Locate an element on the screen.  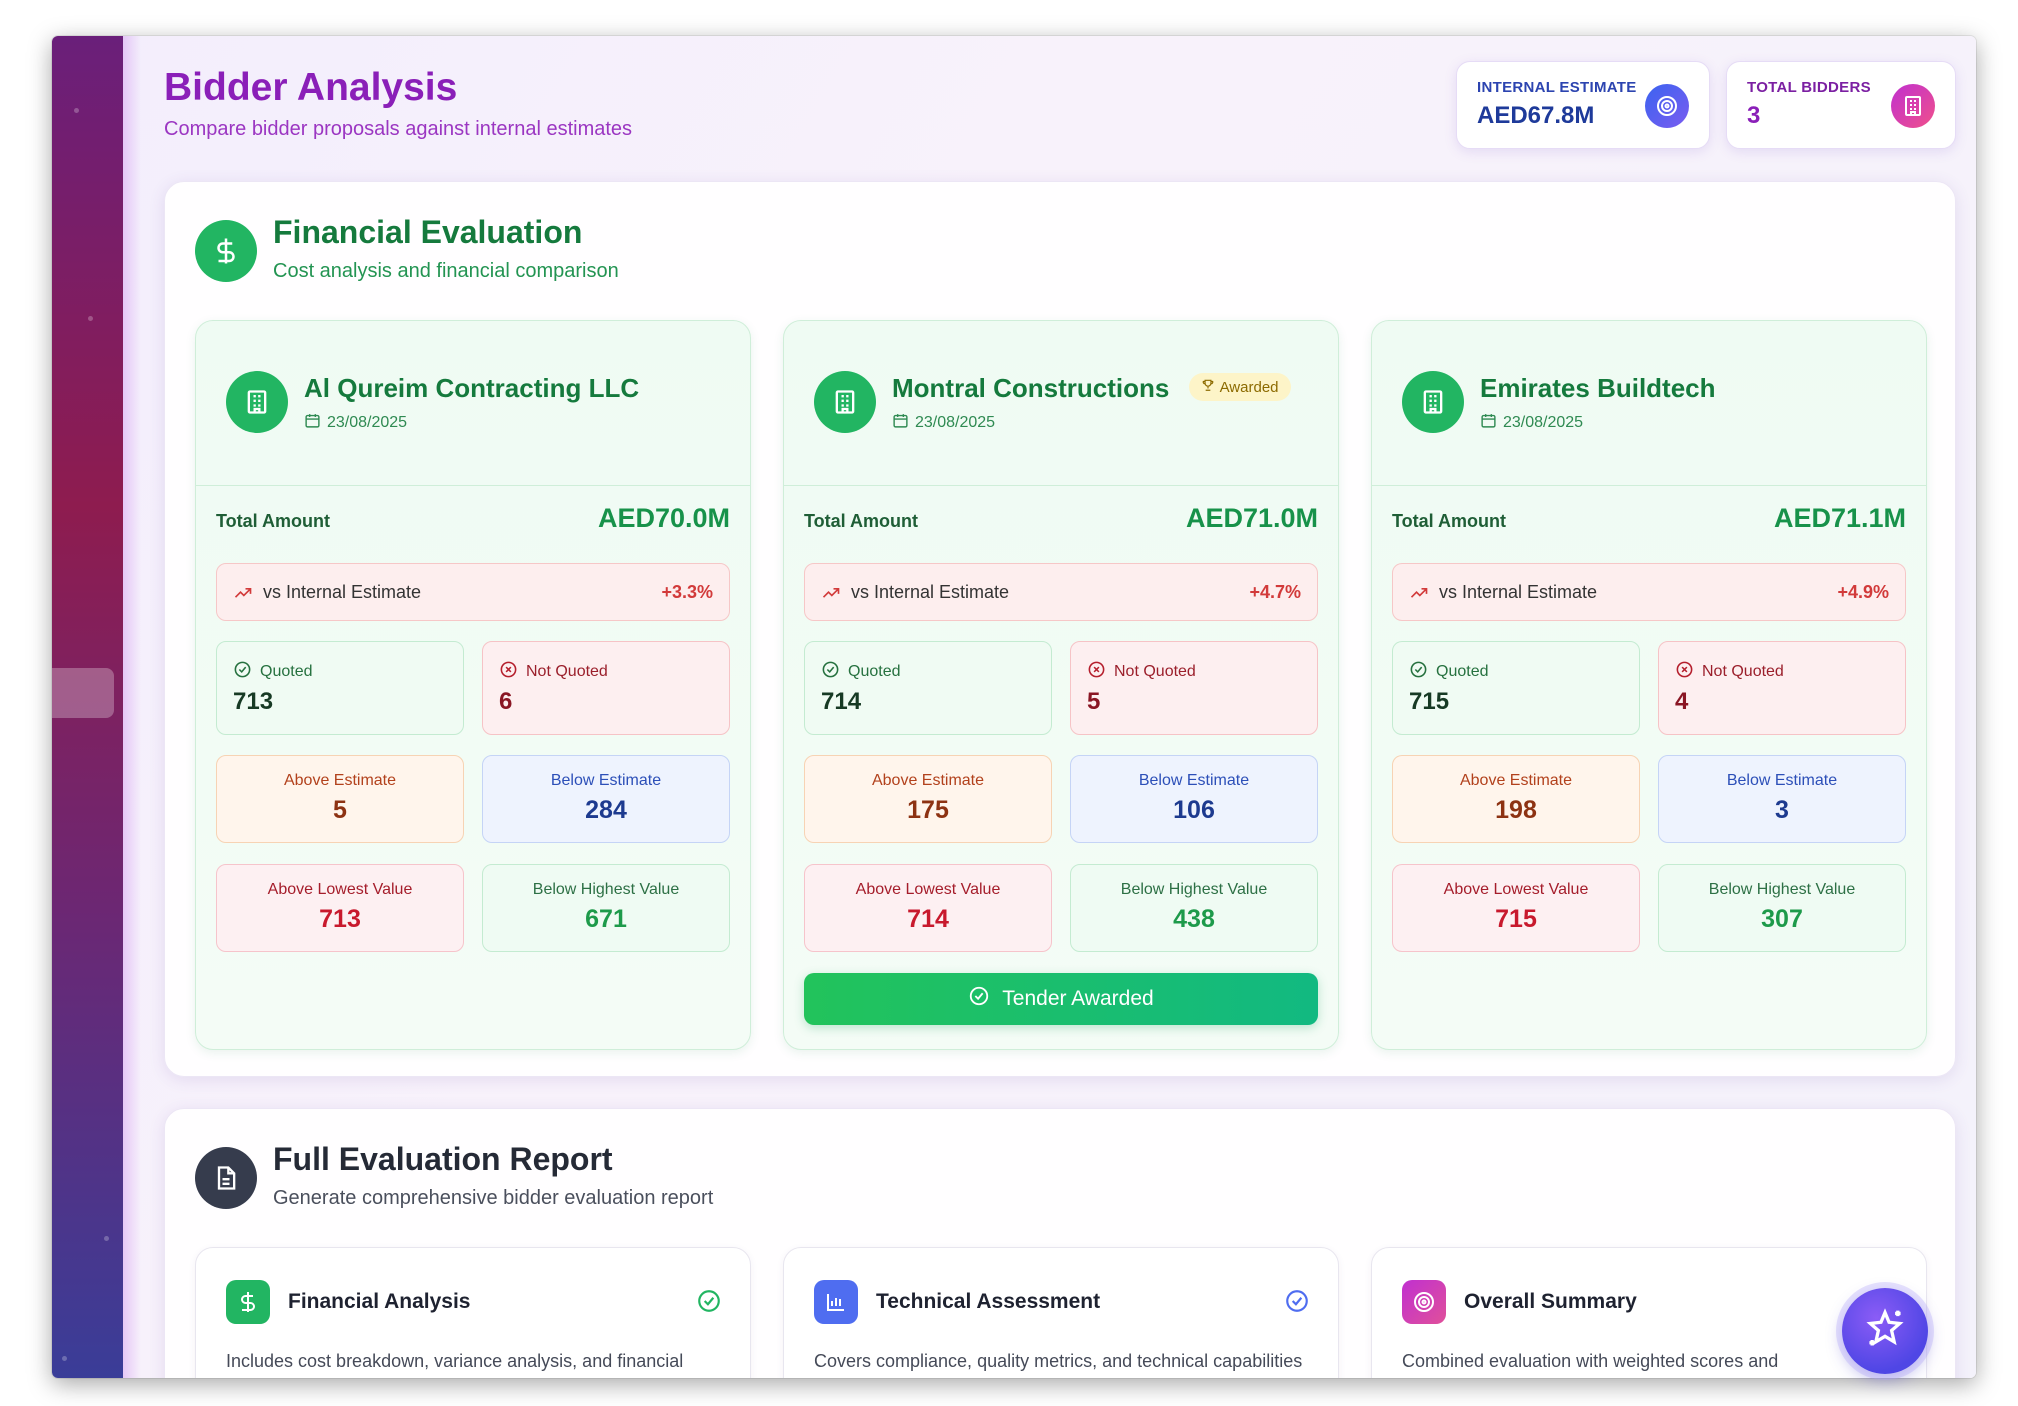
tender-awarded-label: Tender Awarded is located at coordinates (1078, 998).